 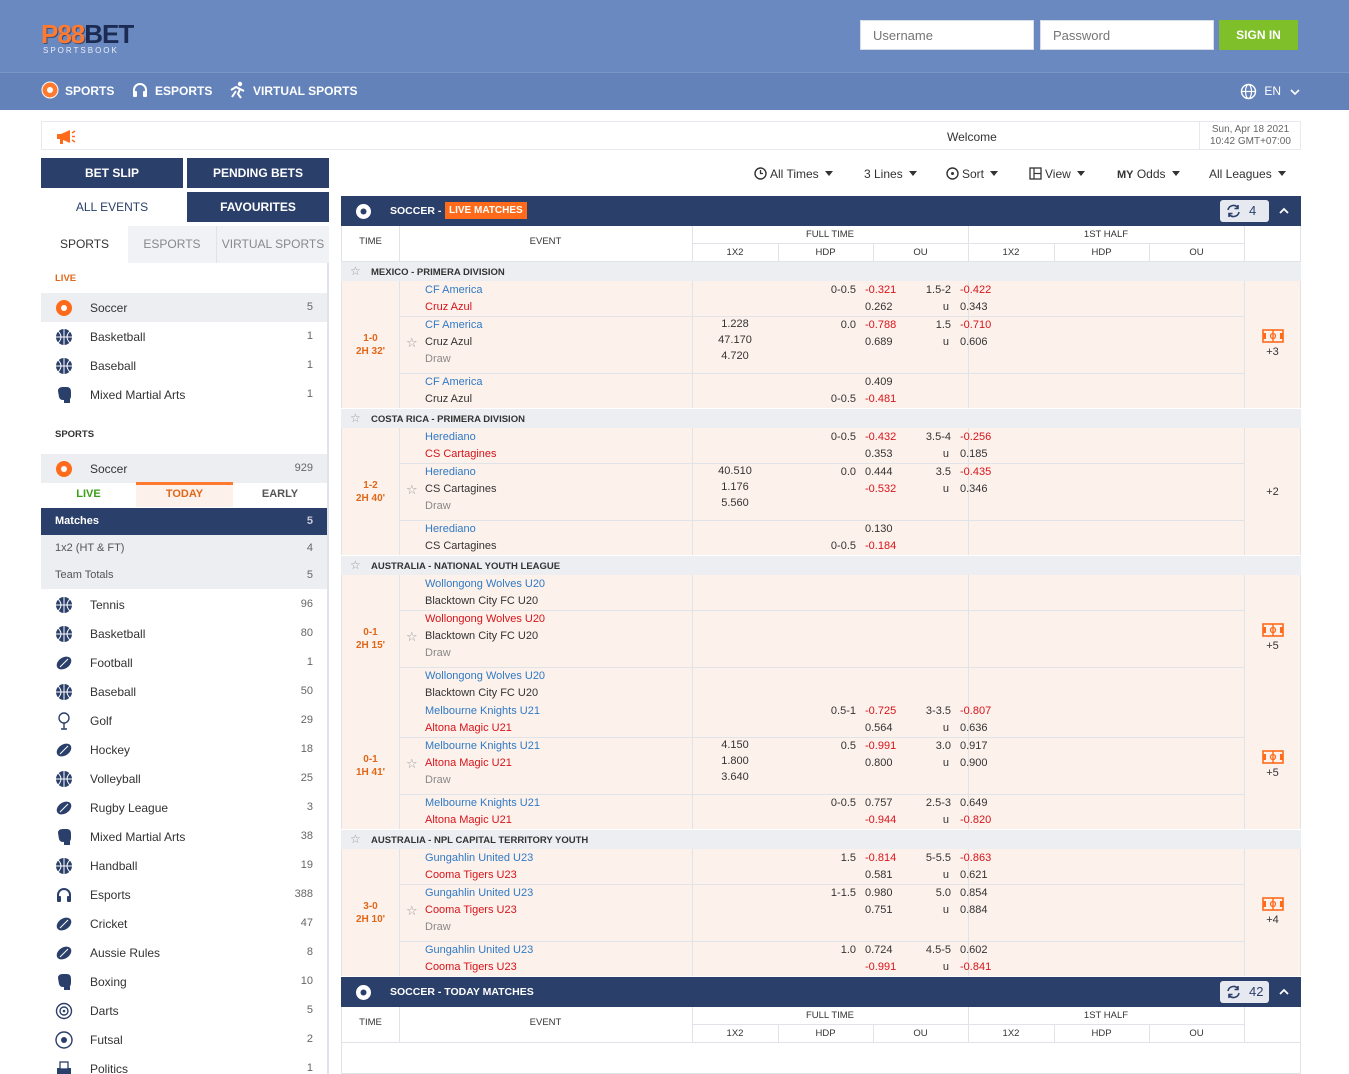 I want to click on lines-filter: 3 Lines, so click(x=890, y=174).